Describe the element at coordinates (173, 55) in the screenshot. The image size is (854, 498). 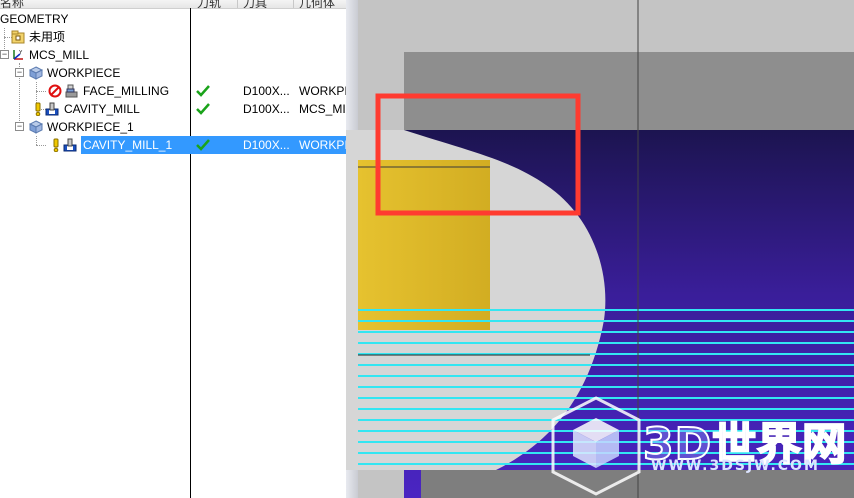
I see `tree-row-mcs-mill: − Y MCS_MILL` at that location.